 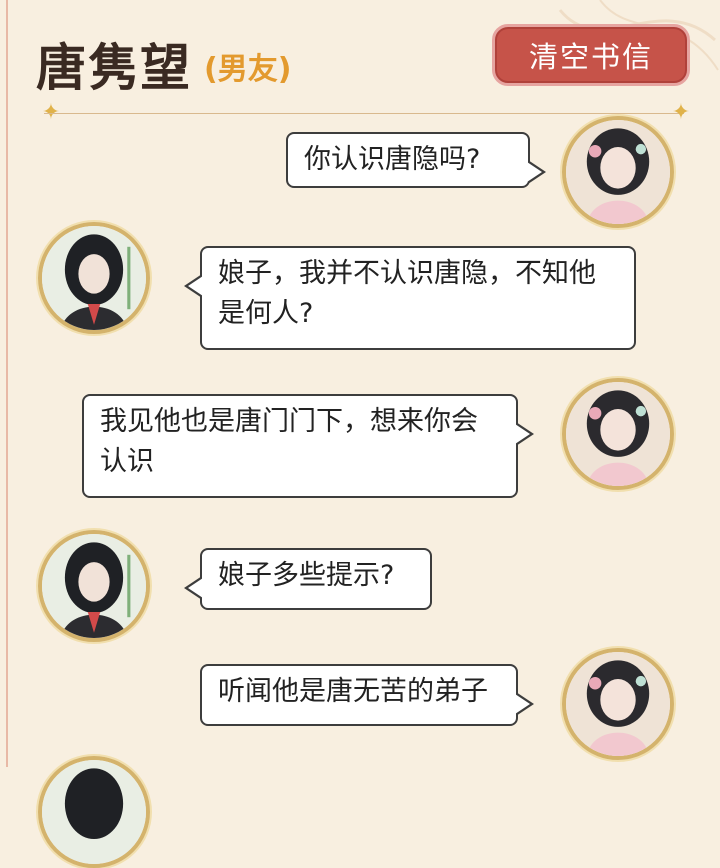 What do you see at coordinates (114, 67) in the screenshot?
I see `contact-name: 唐隽望` at bounding box center [114, 67].